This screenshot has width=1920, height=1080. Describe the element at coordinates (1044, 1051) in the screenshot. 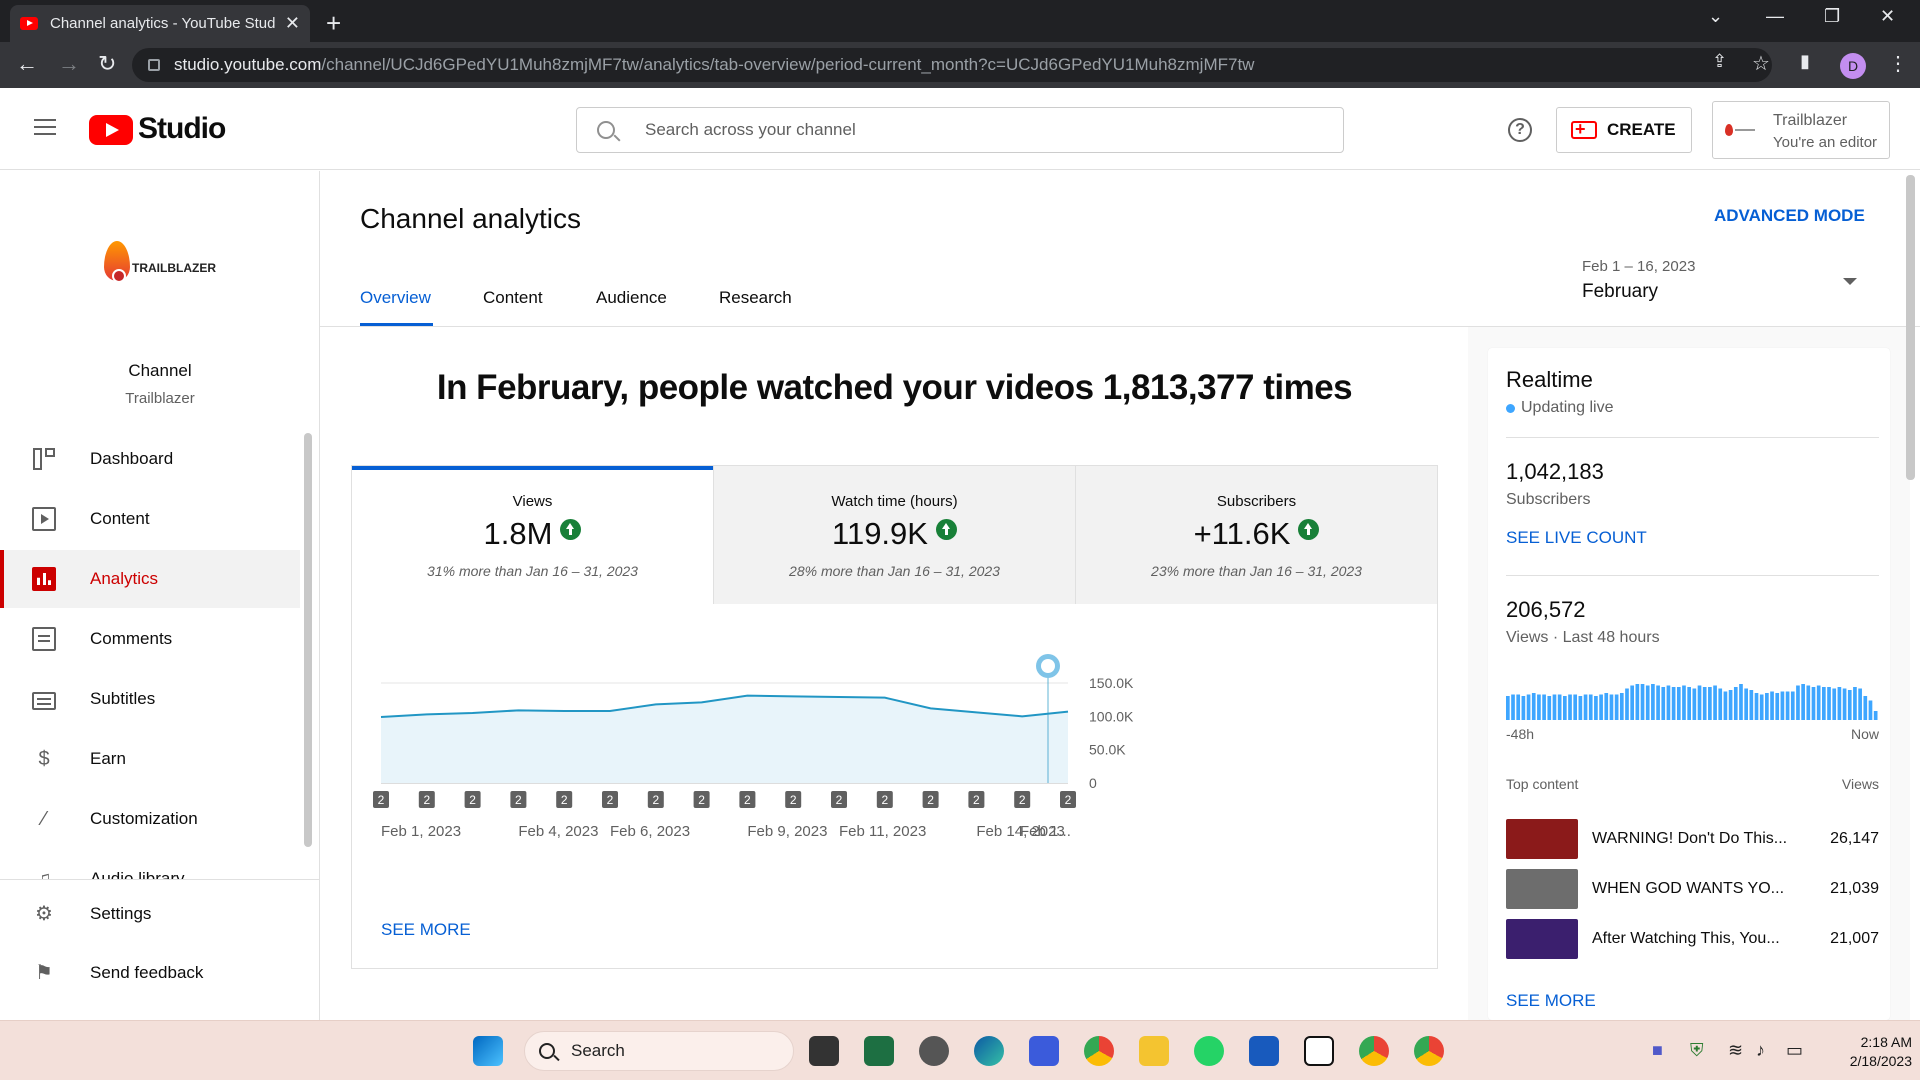

I see `app-icon` at that location.